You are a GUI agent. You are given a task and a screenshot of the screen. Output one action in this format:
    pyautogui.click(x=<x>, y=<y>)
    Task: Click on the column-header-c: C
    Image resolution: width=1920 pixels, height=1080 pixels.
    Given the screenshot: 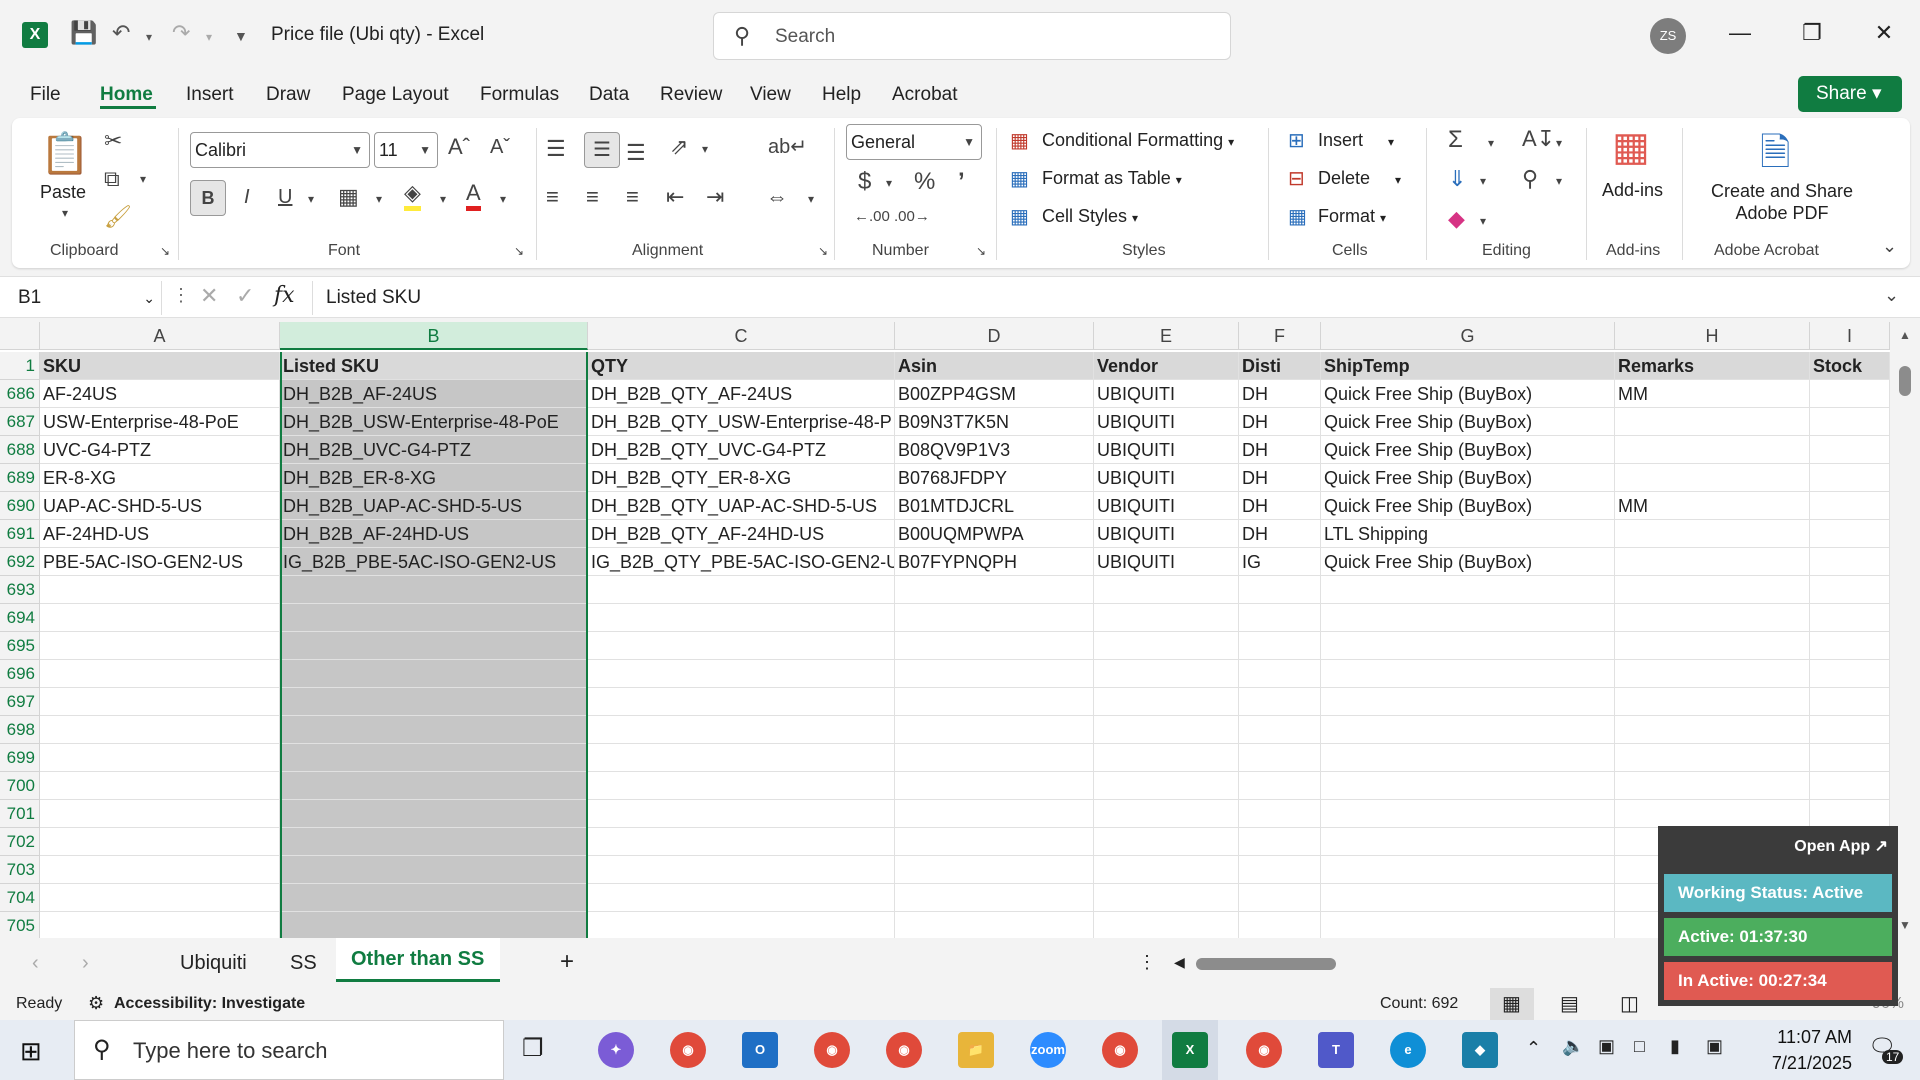 What is the action you would take?
    pyautogui.click(x=741, y=336)
    